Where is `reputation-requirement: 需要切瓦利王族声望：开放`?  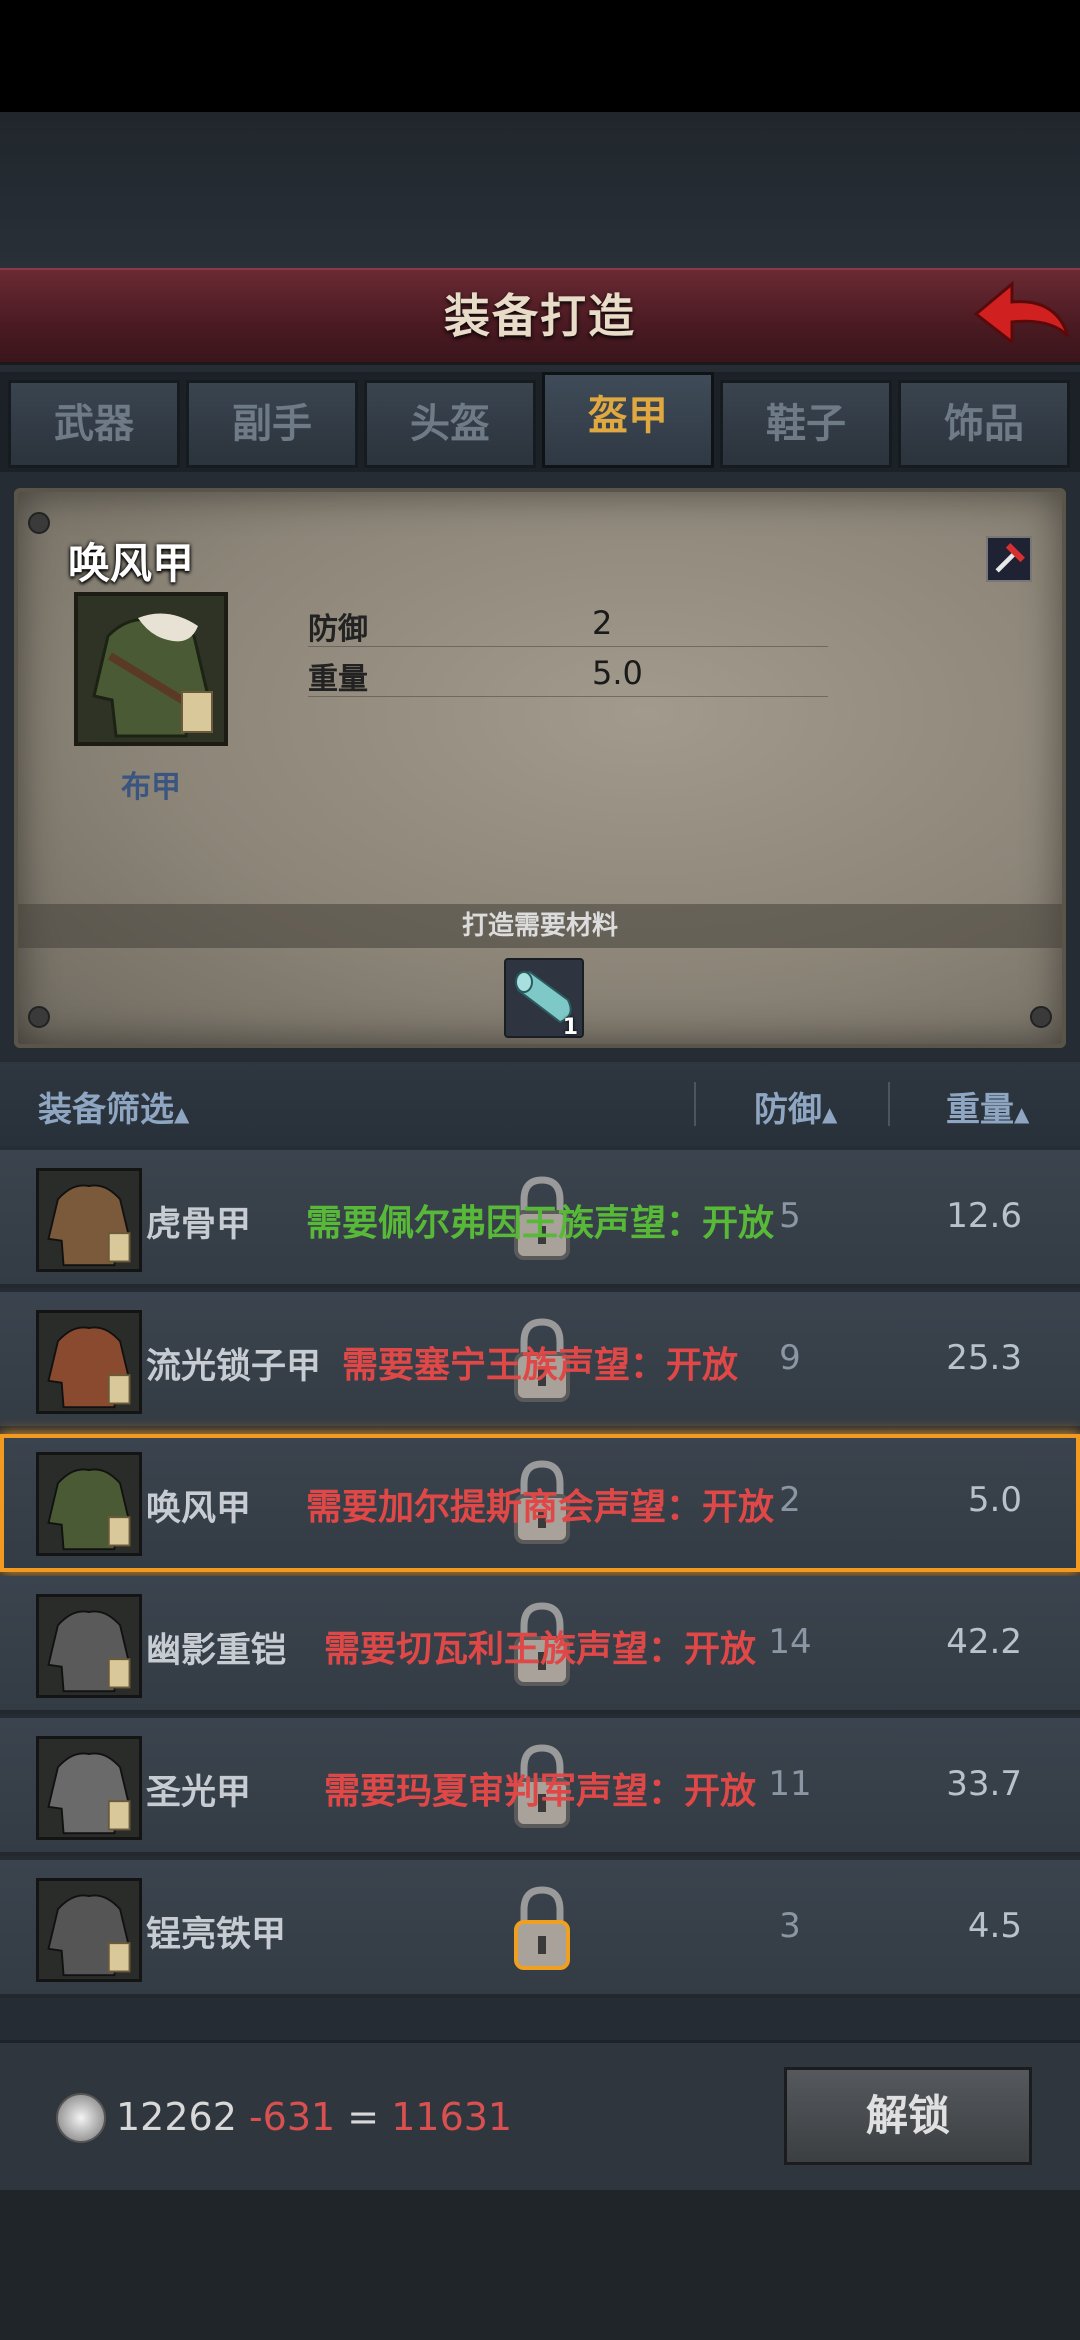
reputation-requirement: 需要切瓦利王族声望：开放 is located at coordinates (540, 1649).